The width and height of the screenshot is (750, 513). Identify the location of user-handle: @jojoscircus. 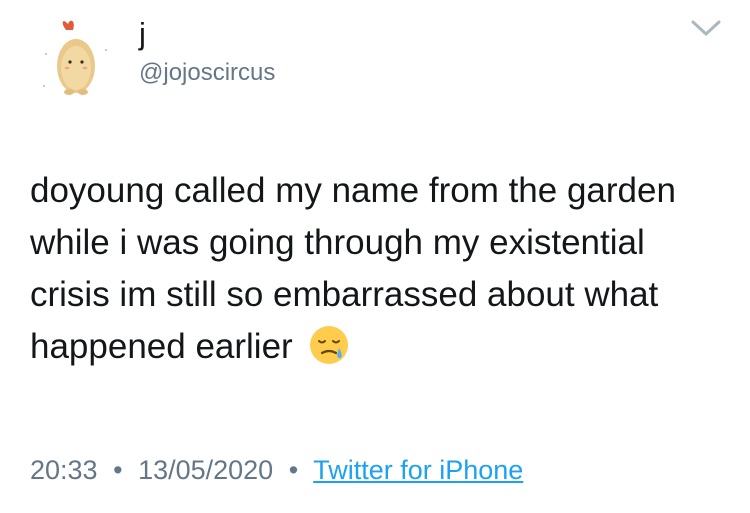
(207, 73).